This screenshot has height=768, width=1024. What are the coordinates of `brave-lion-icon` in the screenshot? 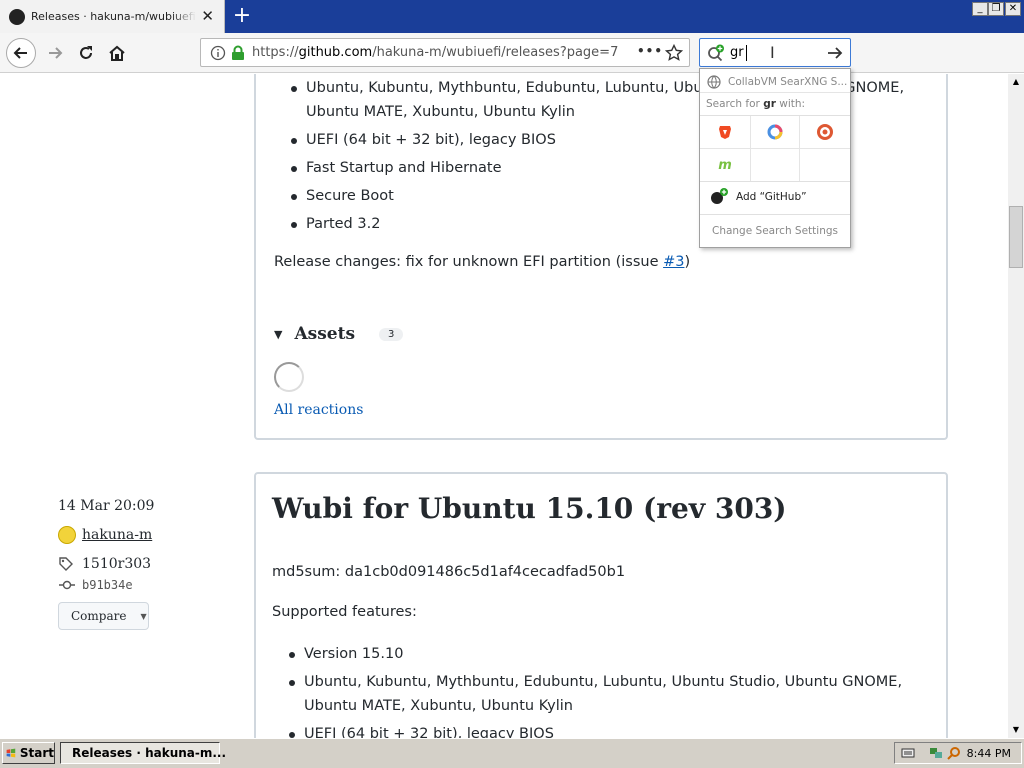 It's located at (725, 132).